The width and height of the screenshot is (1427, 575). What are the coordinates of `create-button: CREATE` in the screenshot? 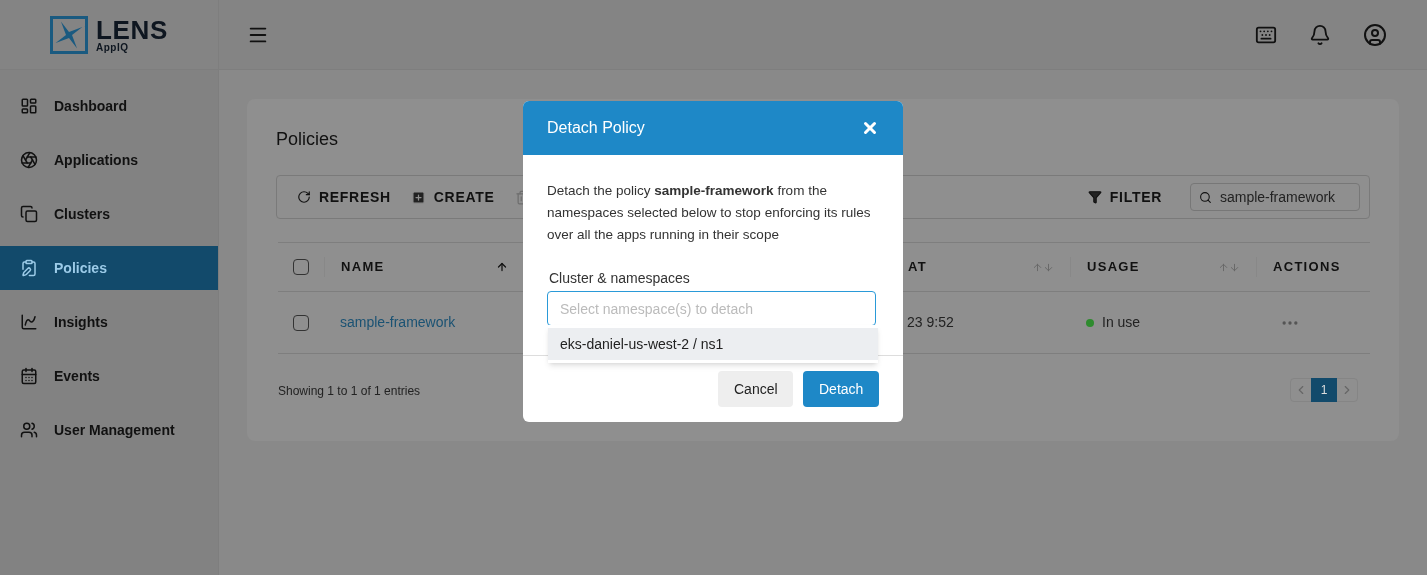 It's located at (452, 197).